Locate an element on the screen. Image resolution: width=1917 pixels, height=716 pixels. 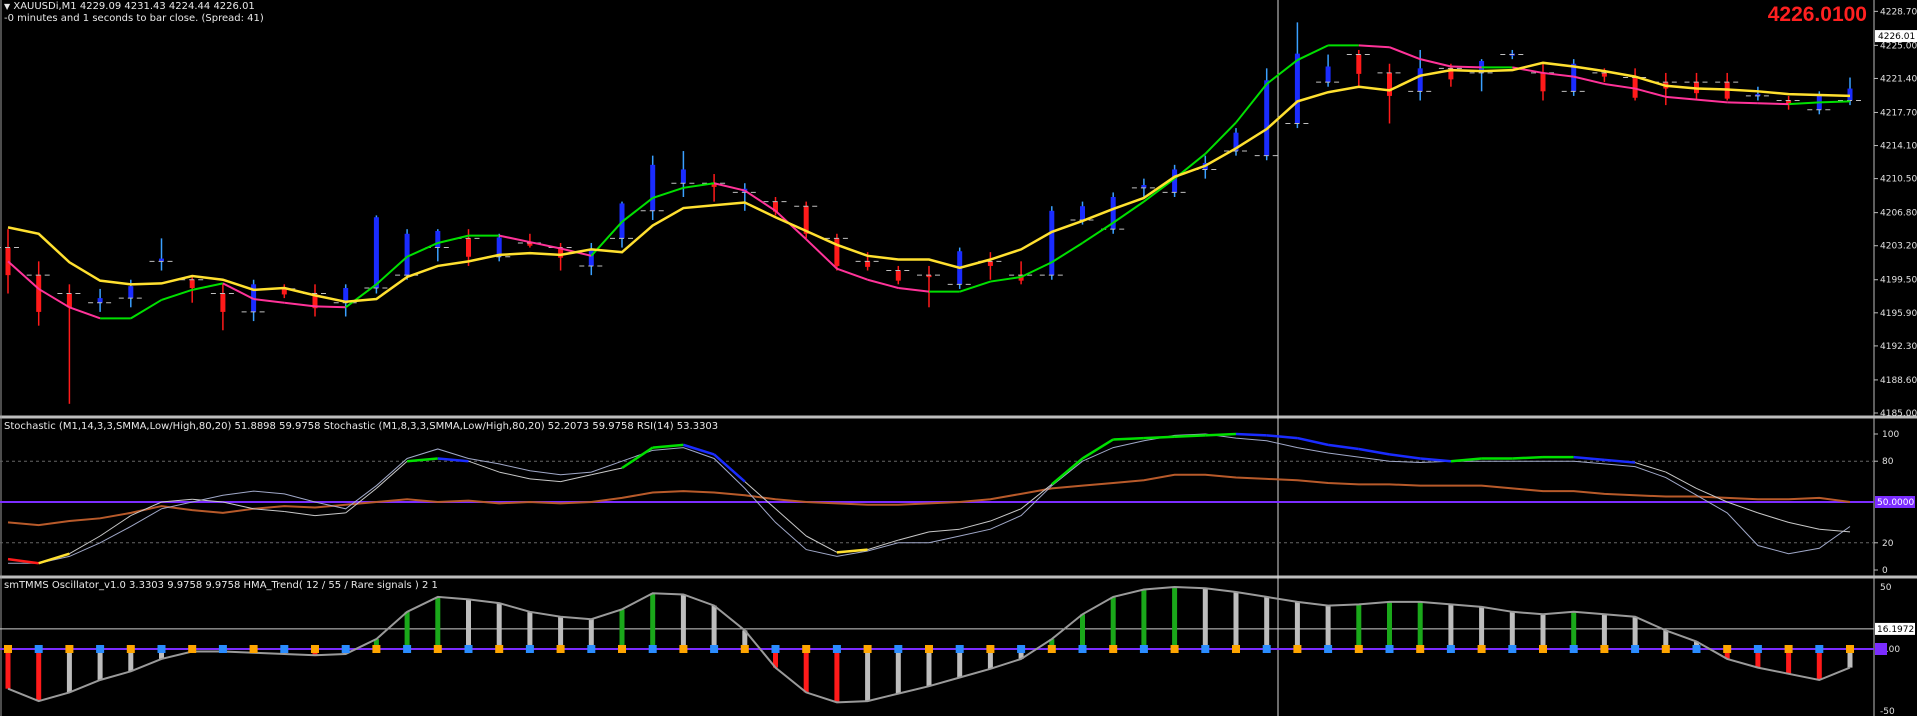
price-axis-label: 4228.70 is located at coordinates (1898, 12).